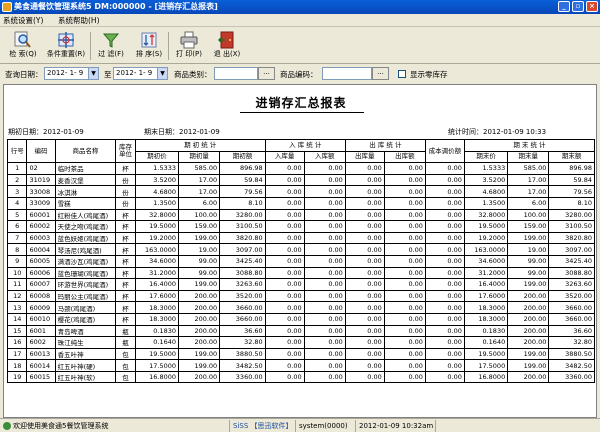 The width and height of the screenshot is (600, 432). I want to click on start-date-picker: 2012- 1- 9 ▼, so click(71, 73).